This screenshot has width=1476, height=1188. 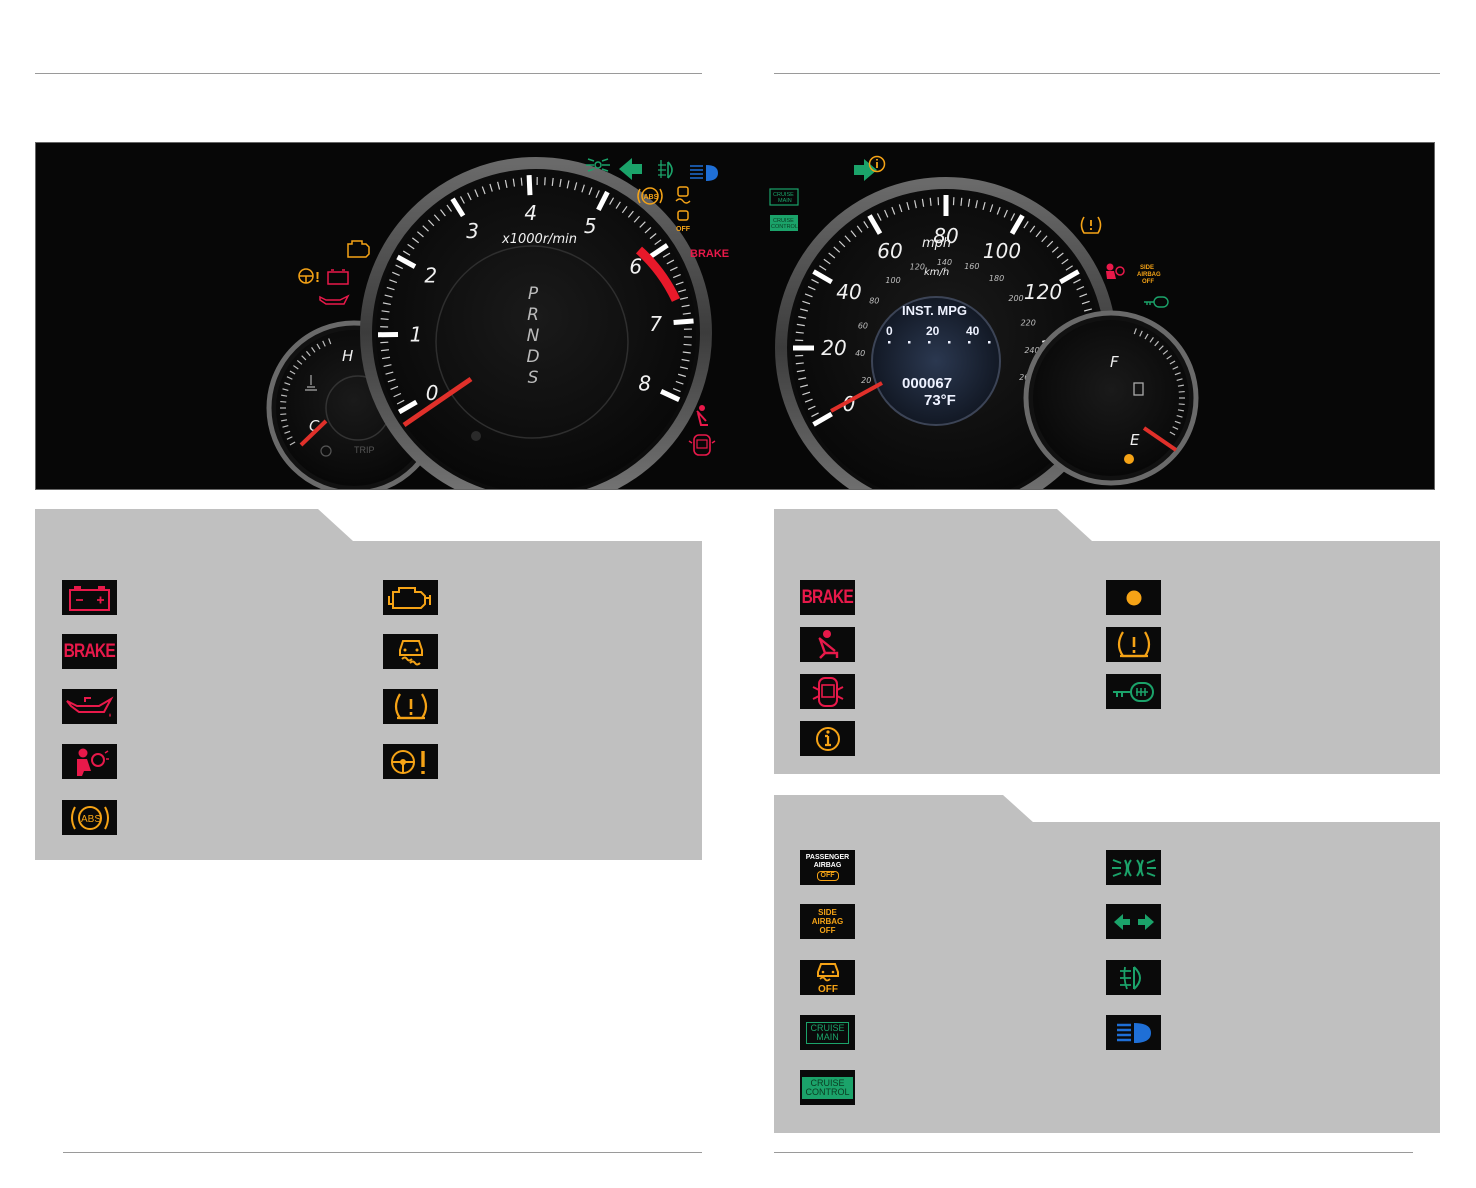 What do you see at coordinates (416, 334) in the screenshot?
I see `tach-number: 1` at bounding box center [416, 334].